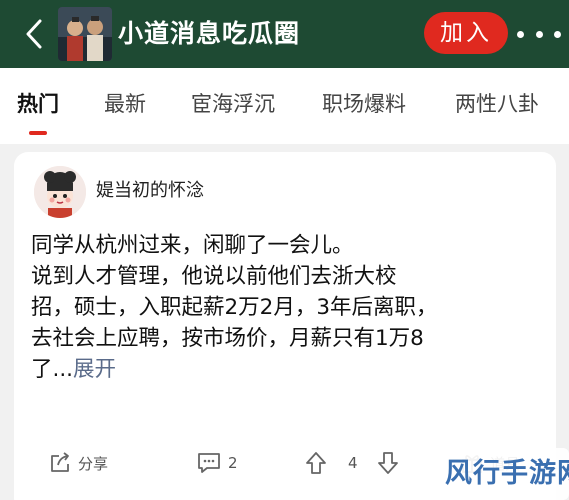  What do you see at coordinates (209, 463) in the screenshot?
I see `comment-icon` at bounding box center [209, 463].